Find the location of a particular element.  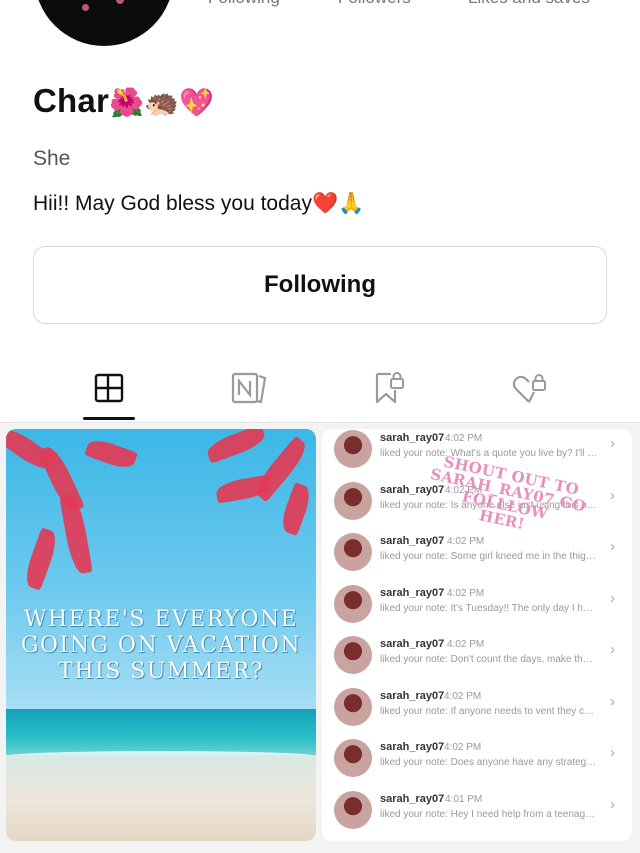

bookmark-lock-icon is located at coordinates (389, 388).